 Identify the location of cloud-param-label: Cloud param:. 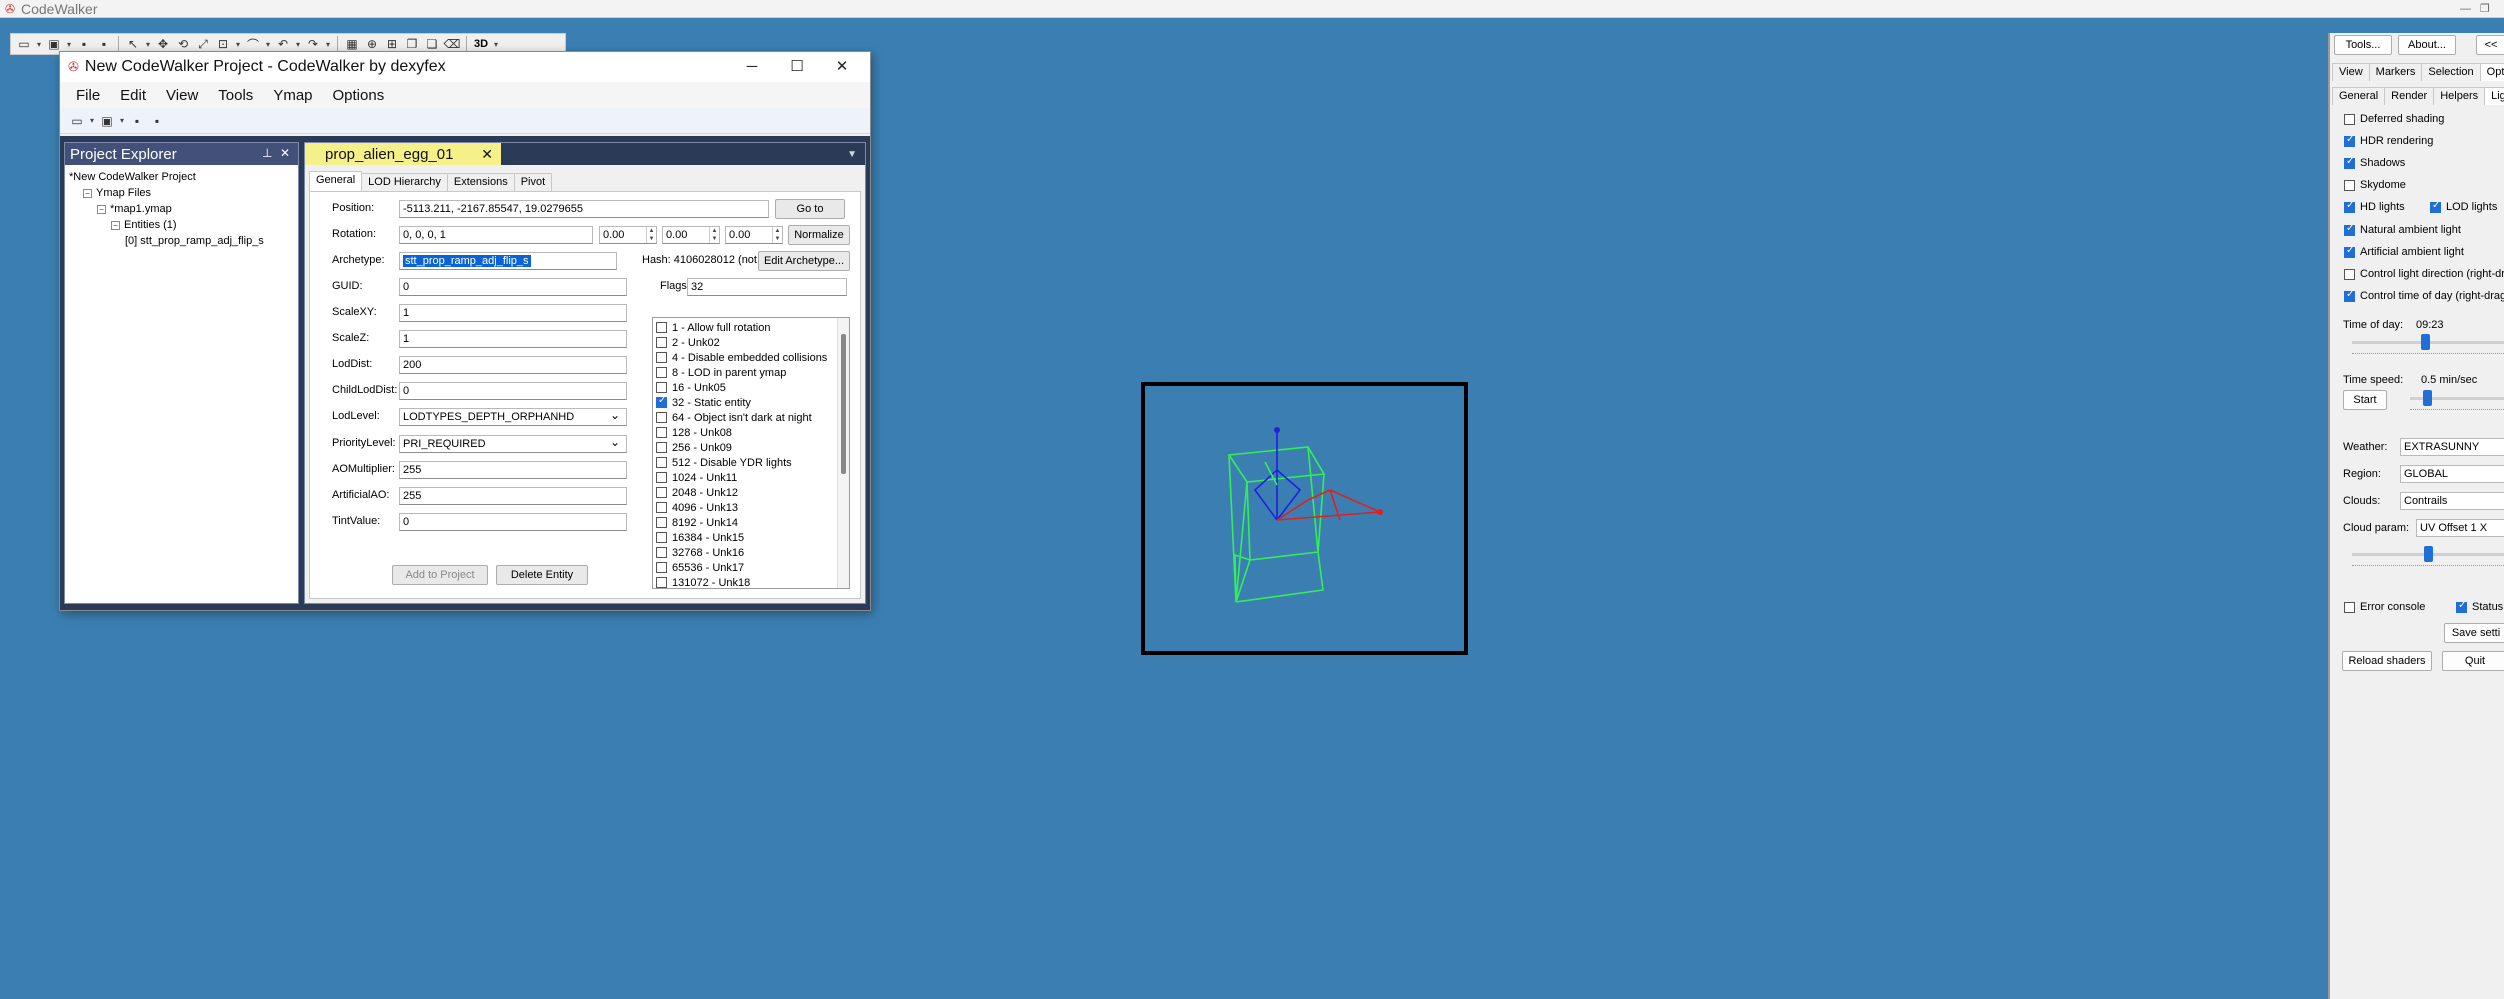
(2376, 528).